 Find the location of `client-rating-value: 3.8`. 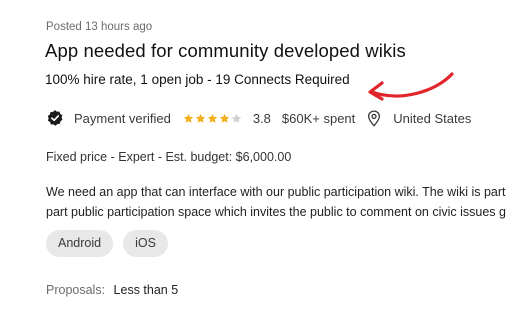

client-rating-value: 3.8 is located at coordinates (261, 118).